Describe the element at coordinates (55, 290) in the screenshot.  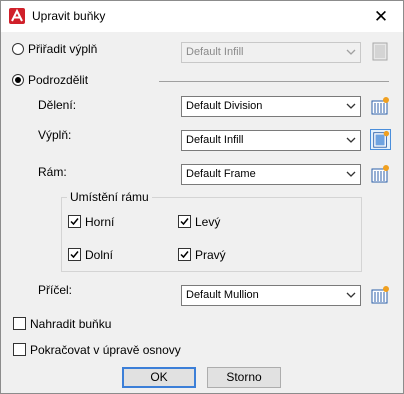
I see `mullion-label: Příčel:` at that location.